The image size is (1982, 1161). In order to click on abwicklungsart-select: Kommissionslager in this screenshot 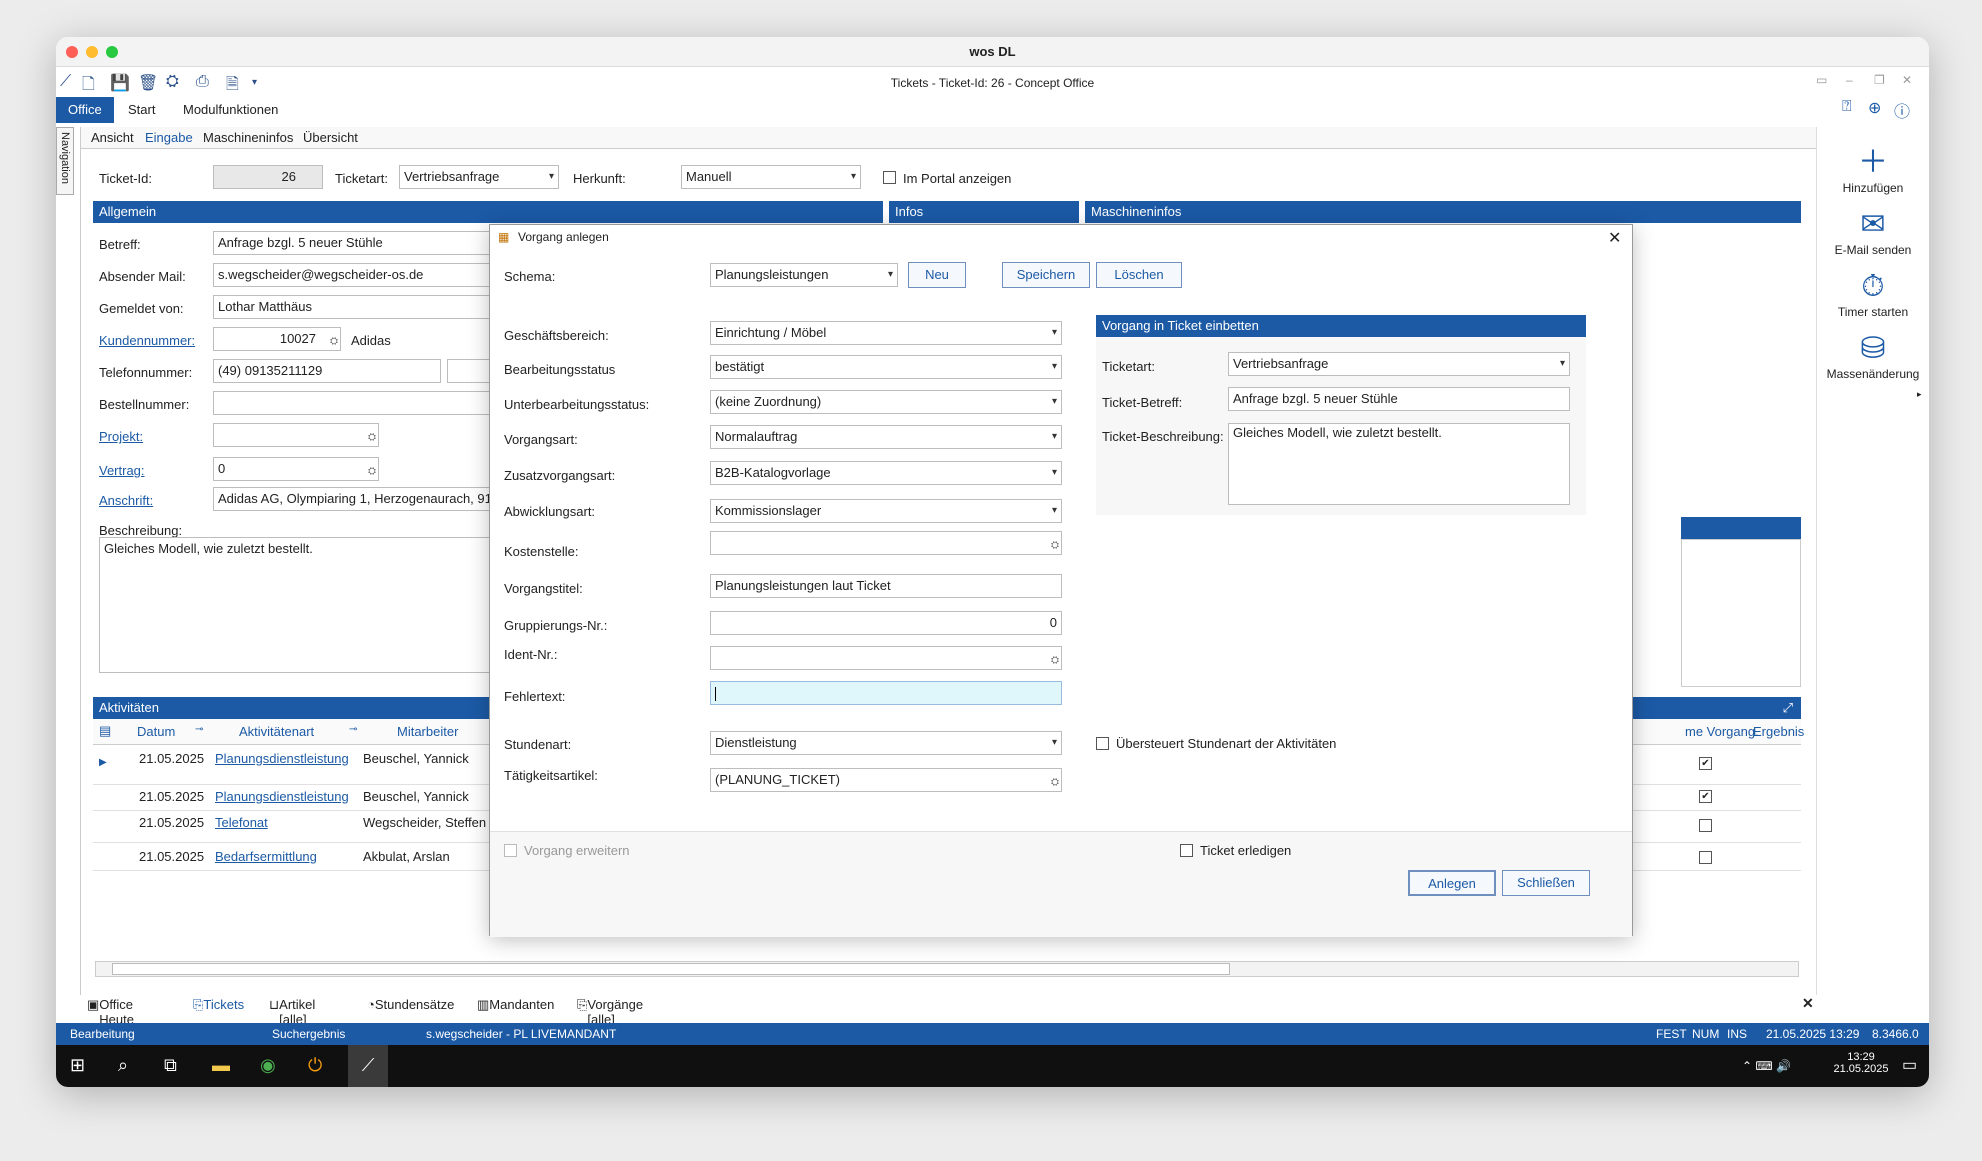, I will do `click(886, 511)`.